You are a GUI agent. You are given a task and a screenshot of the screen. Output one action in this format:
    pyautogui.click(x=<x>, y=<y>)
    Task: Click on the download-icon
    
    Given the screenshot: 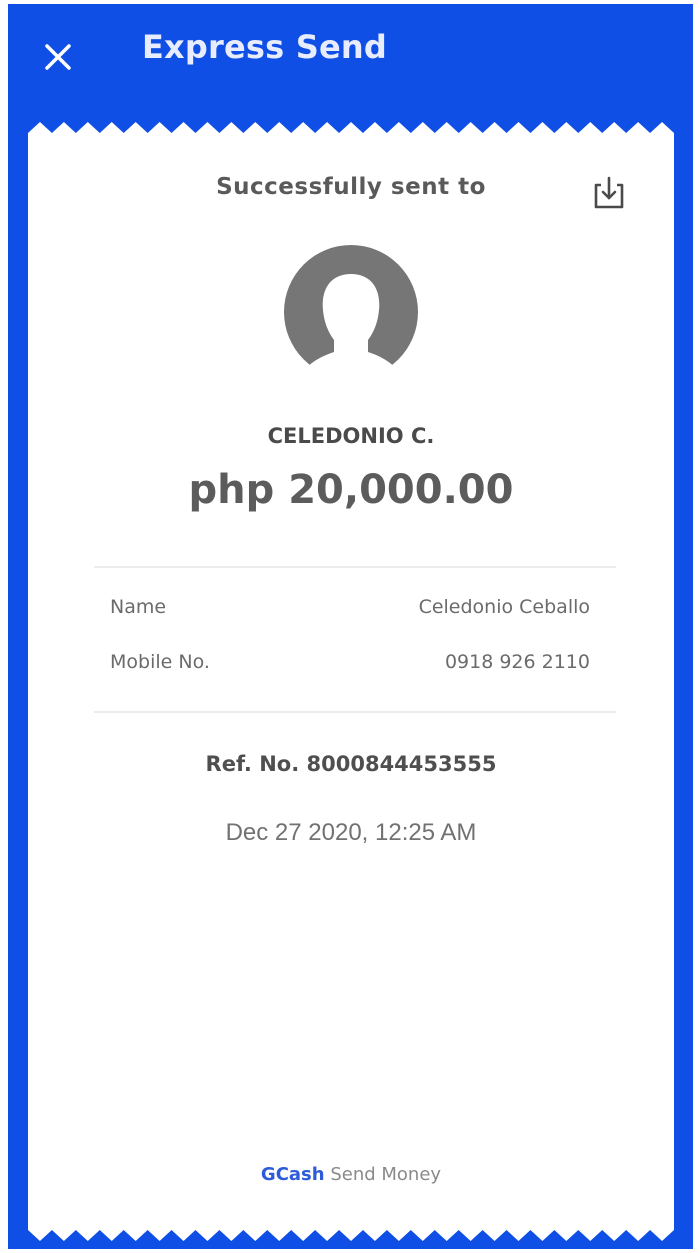 What is the action you would take?
    pyautogui.click(x=609, y=192)
    